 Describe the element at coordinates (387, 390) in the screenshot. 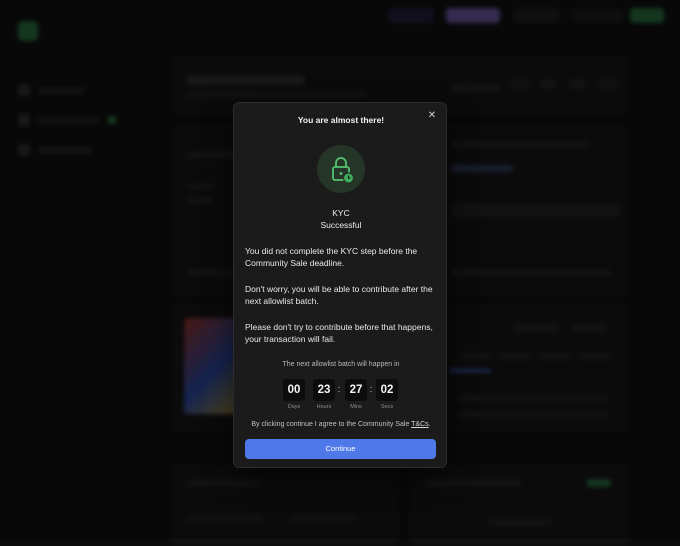

I see `countdown-secs-value: 02` at that location.